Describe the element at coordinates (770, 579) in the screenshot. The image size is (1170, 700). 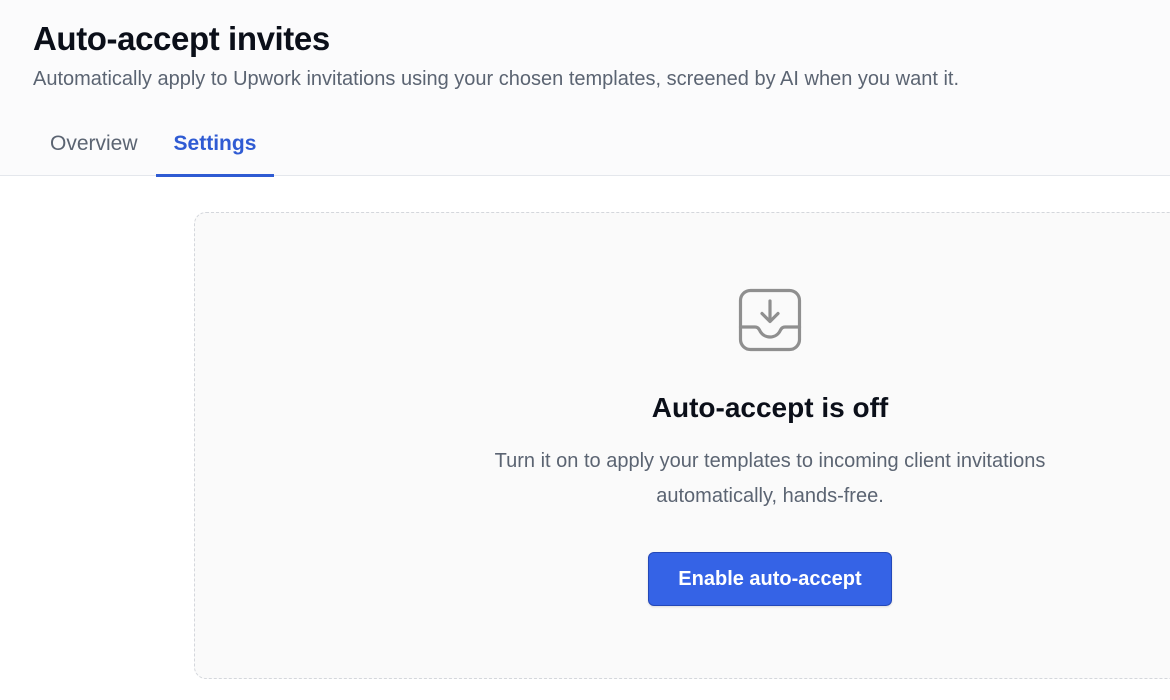
I see `enable-auto-accept-button: Enable auto-accept` at that location.